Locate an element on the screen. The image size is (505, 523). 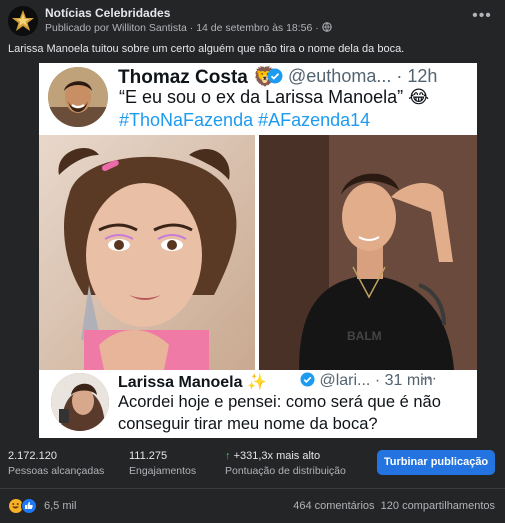
tweet2-author: Larissa Manoela ✨ is located at coordinates (192, 382).